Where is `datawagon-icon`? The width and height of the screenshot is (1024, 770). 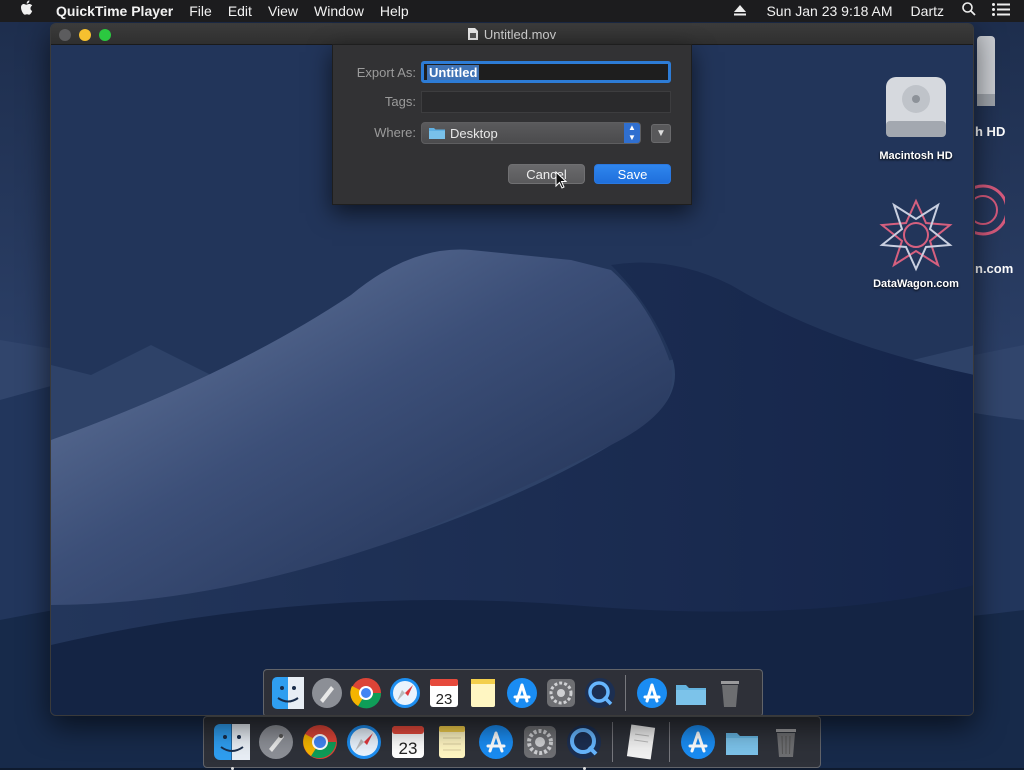
datawagon-icon is located at coordinates (916, 235).